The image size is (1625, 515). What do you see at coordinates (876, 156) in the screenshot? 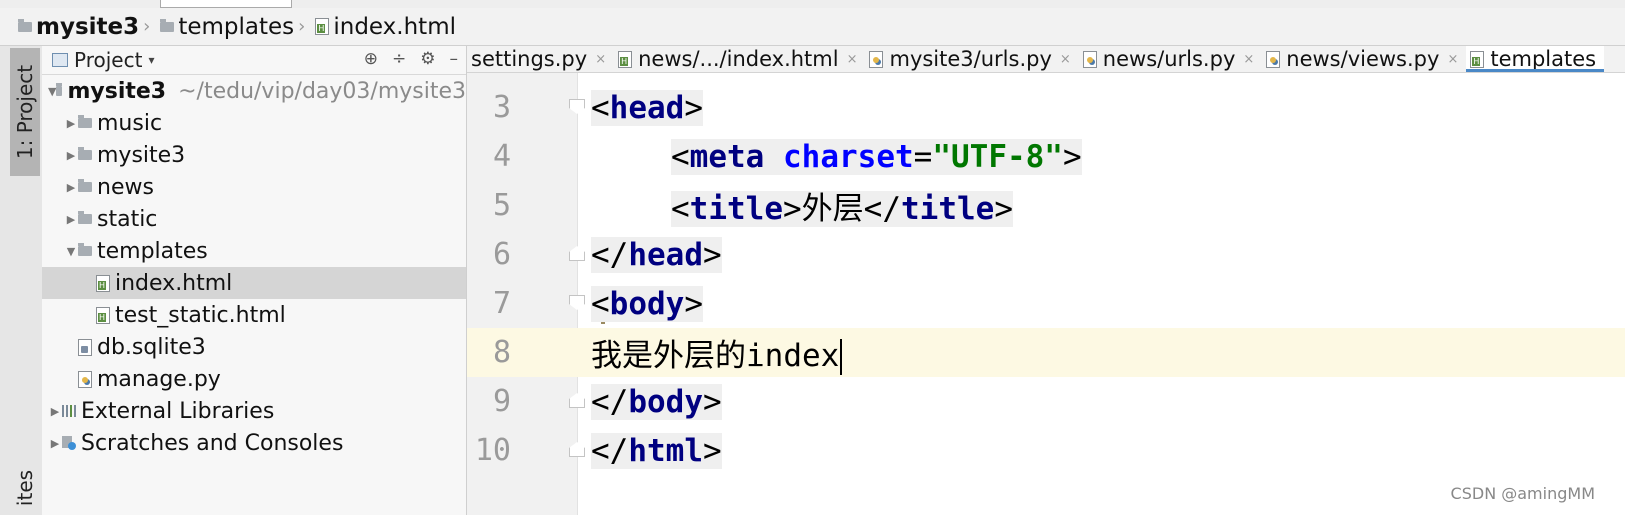
I see `code-text: <meta charset="UTF-8">` at bounding box center [876, 156].